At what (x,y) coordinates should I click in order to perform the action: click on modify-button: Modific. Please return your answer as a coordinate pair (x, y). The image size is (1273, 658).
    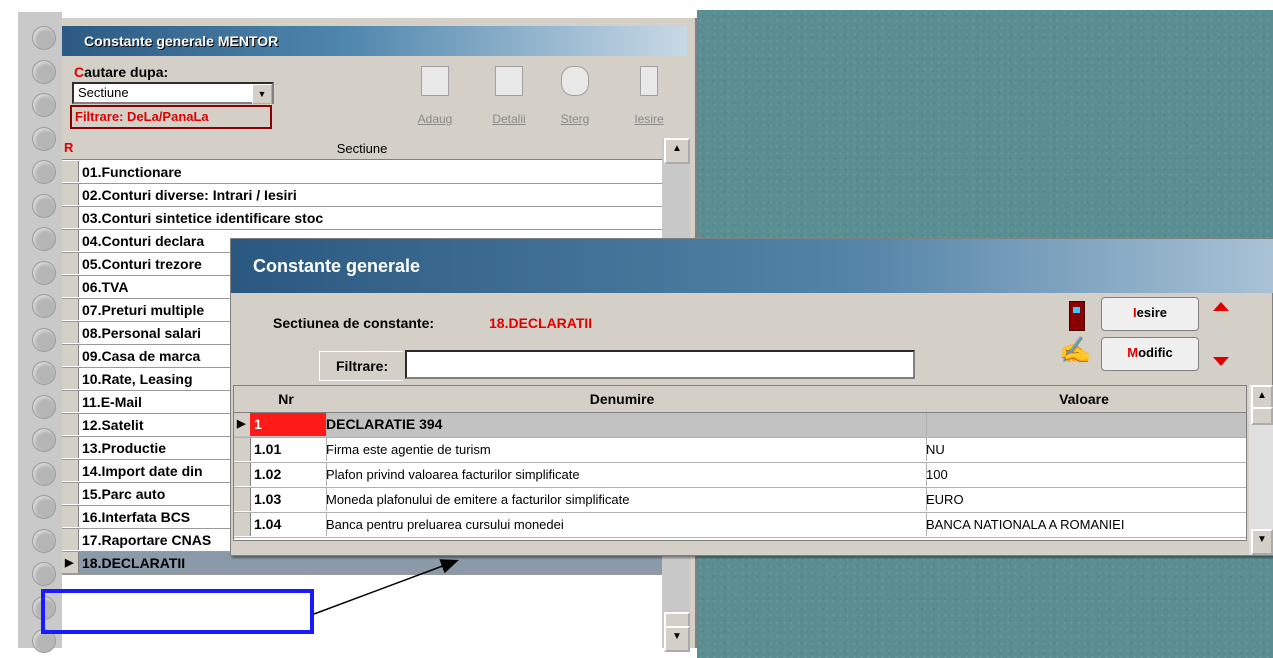
    Looking at the image, I should click on (1150, 354).